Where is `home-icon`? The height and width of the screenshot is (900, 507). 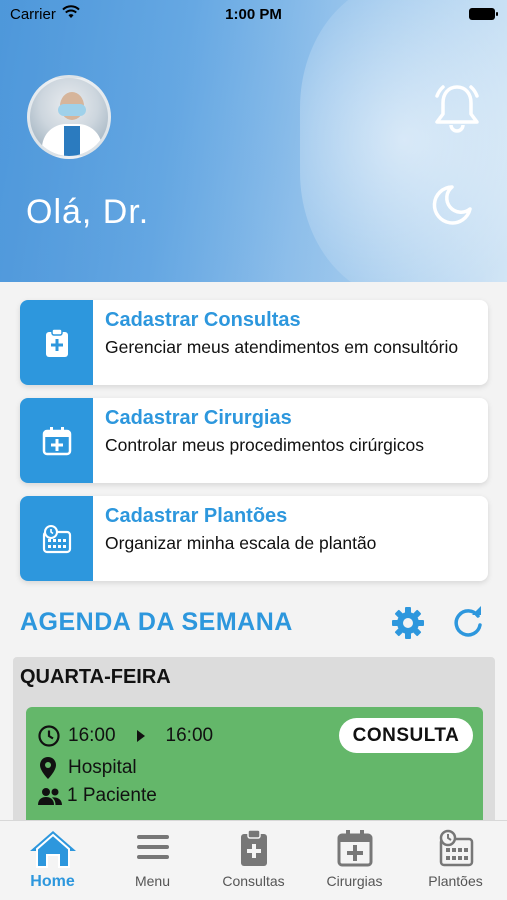 home-icon is located at coordinates (52, 849).